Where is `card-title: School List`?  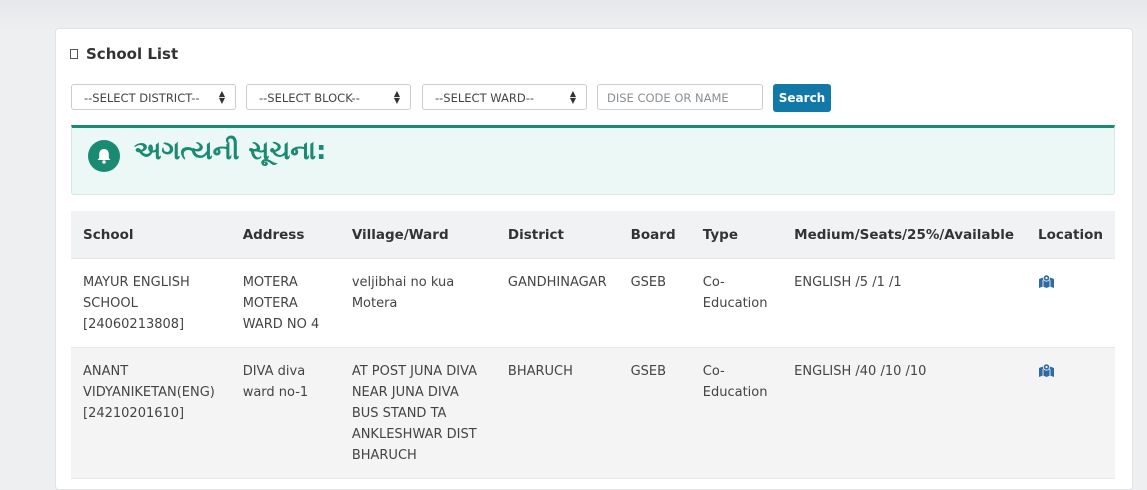 card-title: School List is located at coordinates (124, 54).